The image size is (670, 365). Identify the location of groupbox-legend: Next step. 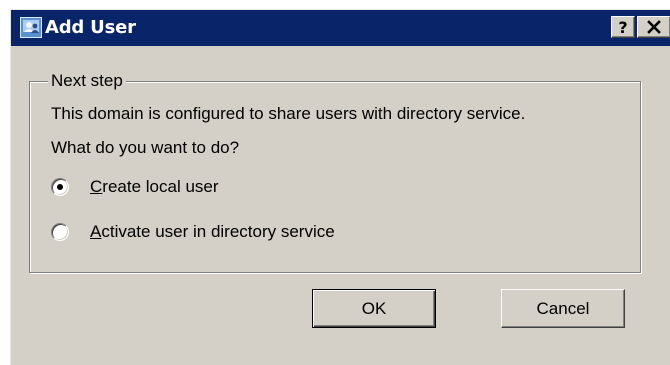
(87, 81).